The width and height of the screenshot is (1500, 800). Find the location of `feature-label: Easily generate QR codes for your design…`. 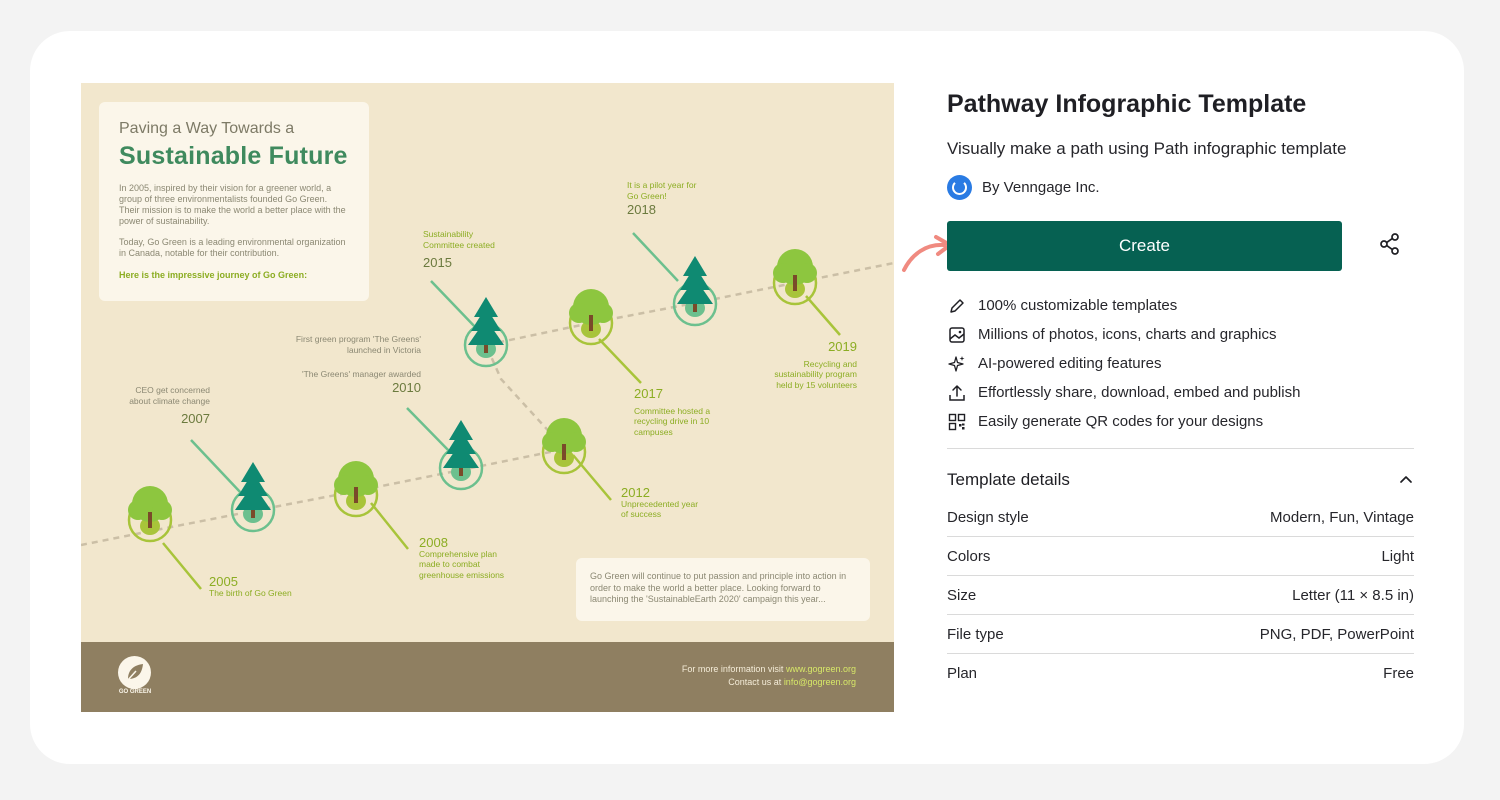

feature-label: Easily generate QR codes for your design… is located at coordinates (1121, 421).